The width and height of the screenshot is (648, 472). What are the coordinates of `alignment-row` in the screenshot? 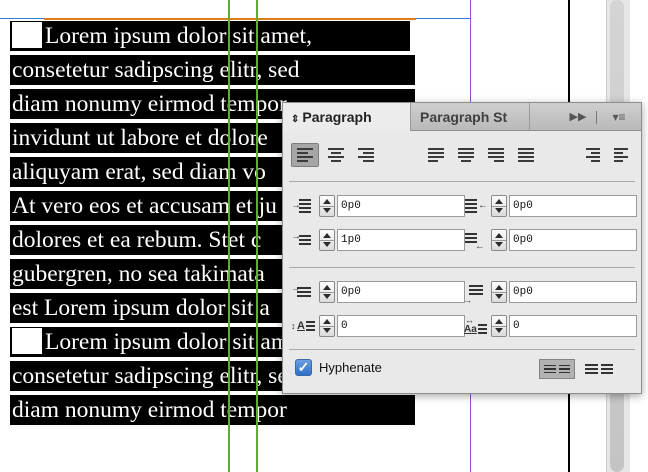 It's located at (464, 155).